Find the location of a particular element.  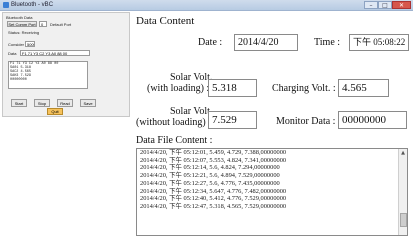

data-label: Data is located at coordinates (12, 53).